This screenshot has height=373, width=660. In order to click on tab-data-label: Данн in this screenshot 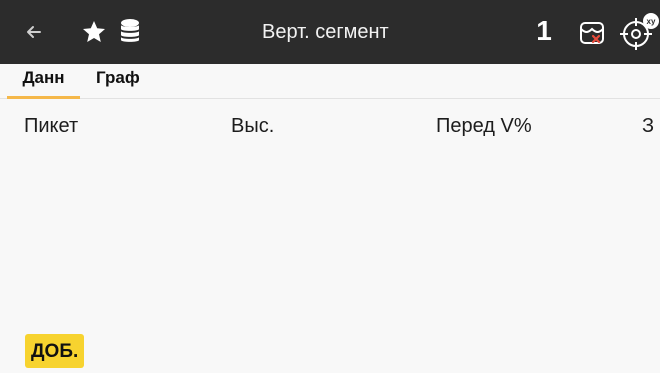, I will do `click(43, 77)`.